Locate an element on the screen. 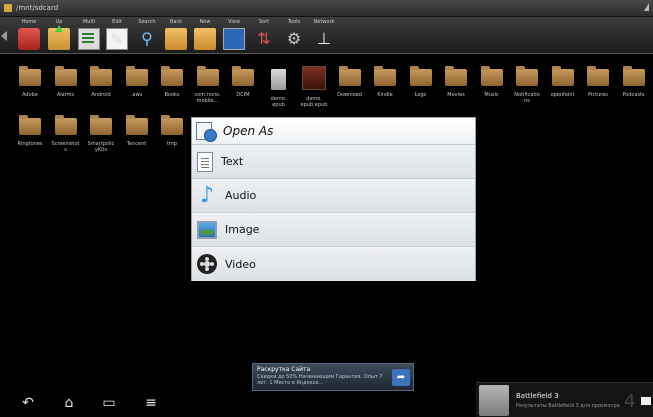  folder-item: DCIM is located at coordinates (243, 82).